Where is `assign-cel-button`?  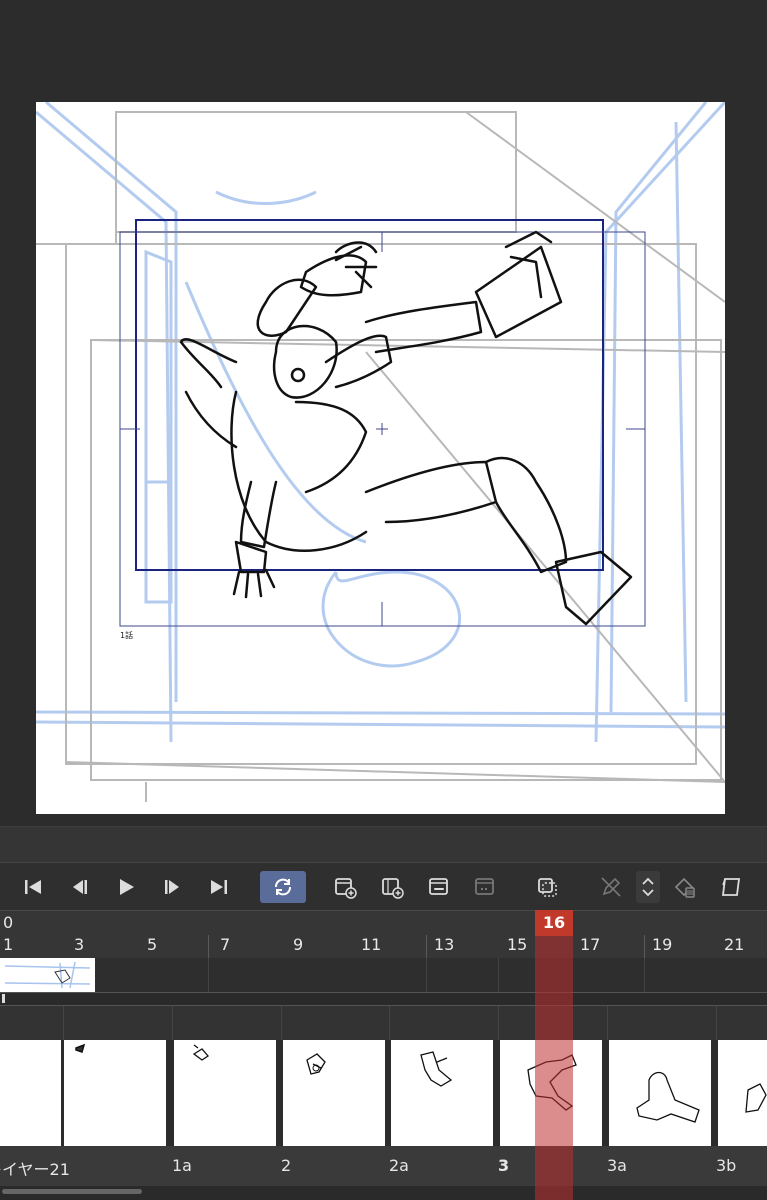 assign-cel-button is located at coordinates (439, 887).